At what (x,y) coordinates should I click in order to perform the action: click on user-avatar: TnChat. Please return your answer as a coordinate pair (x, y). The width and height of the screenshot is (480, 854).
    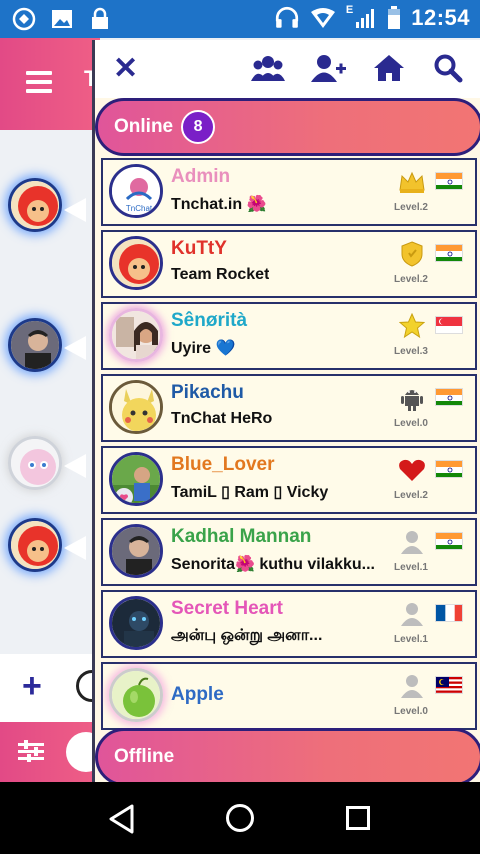
    Looking at the image, I should click on (136, 191).